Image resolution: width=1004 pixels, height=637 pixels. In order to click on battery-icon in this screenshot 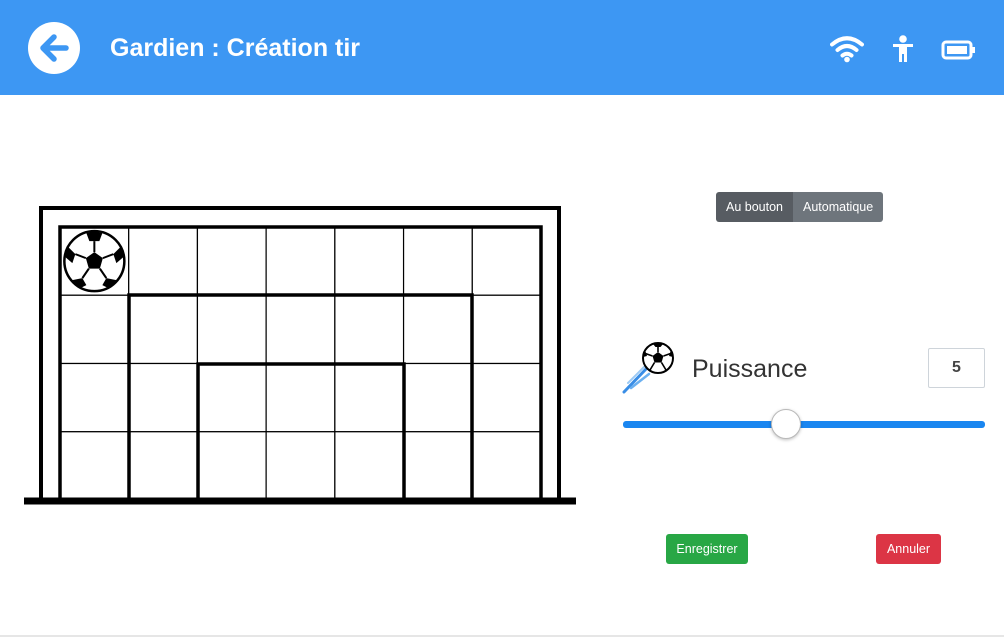, I will do `click(958, 50)`.